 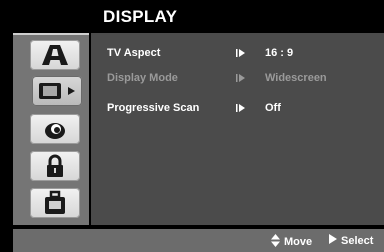 I want to click on menu-title: DISPLAY, so click(x=140, y=16).